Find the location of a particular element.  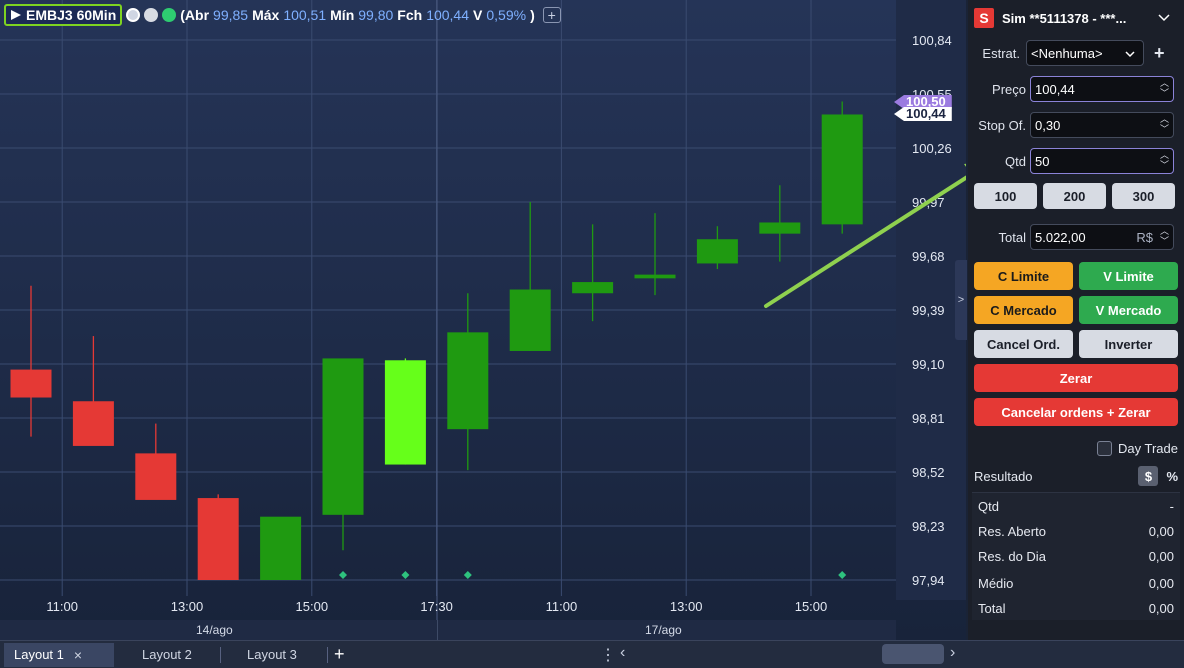

collapse-panel-button: > is located at coordinates (961, 300).